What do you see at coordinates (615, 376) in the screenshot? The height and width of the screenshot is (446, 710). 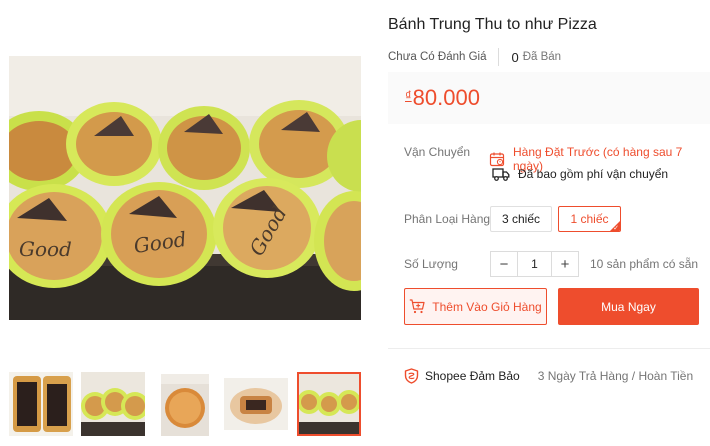 I see `guarantee-text: 3 Ngày Trả Hàng / Hoàn Tiền` at bounding box center [615, 376].